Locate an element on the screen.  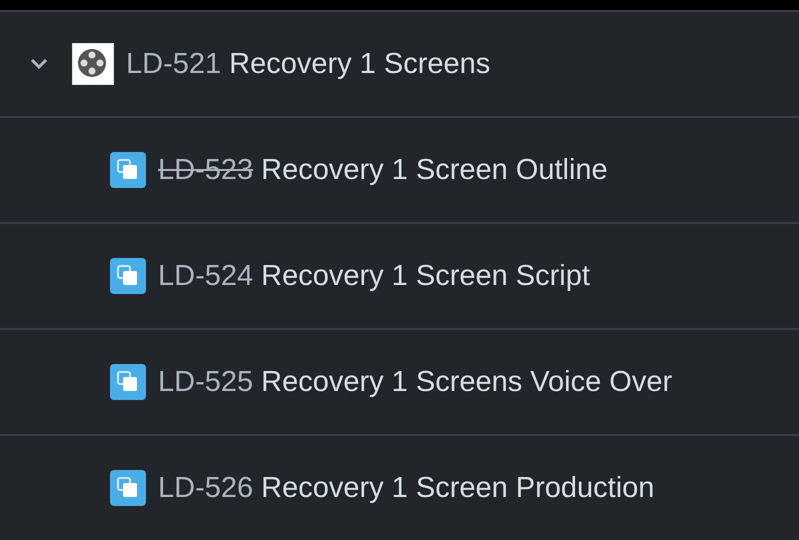
issue-summary: Recovery 1 Screens is located at coordinates (359, 64).